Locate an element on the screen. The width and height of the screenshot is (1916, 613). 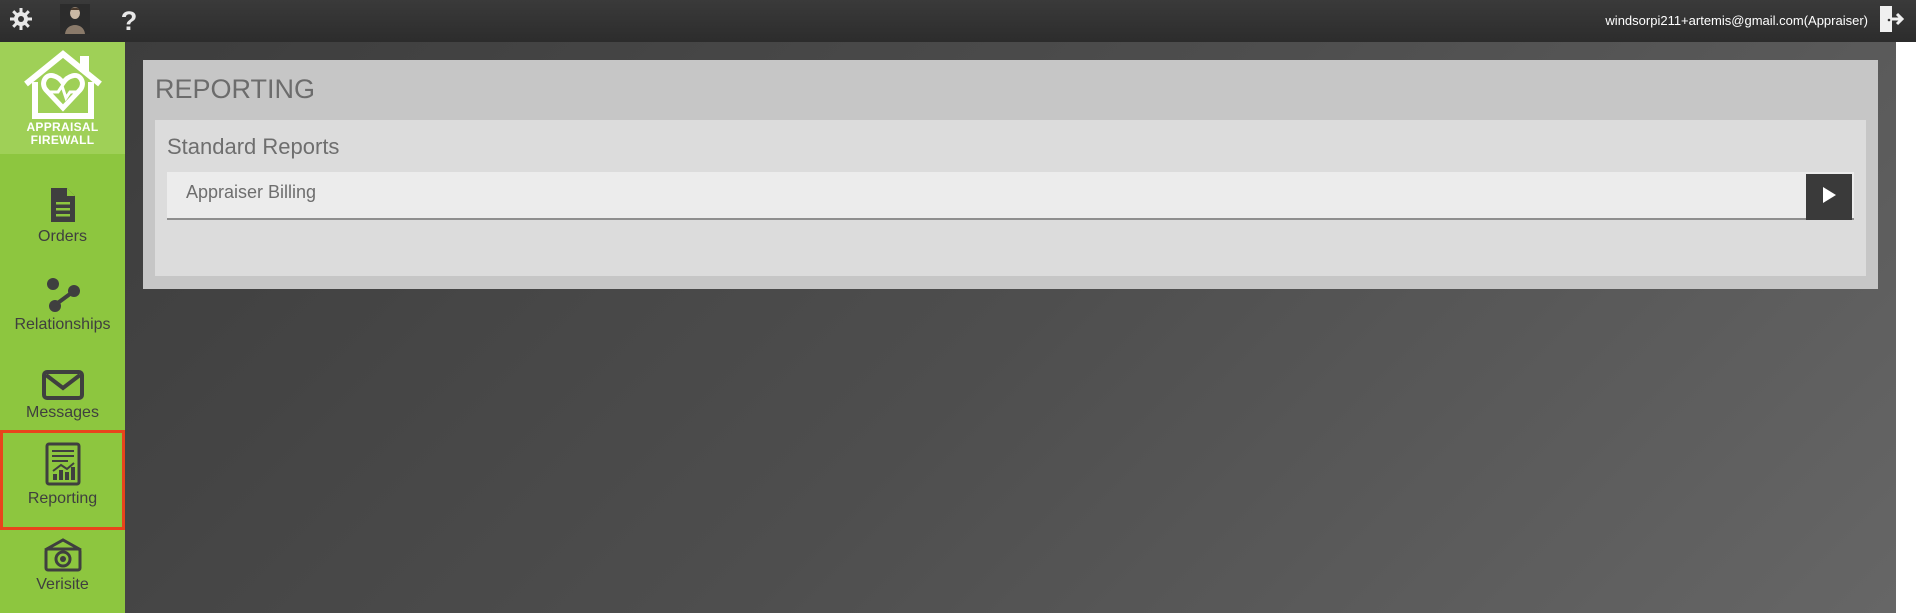
document-icon is located at coordinates (62, 205).